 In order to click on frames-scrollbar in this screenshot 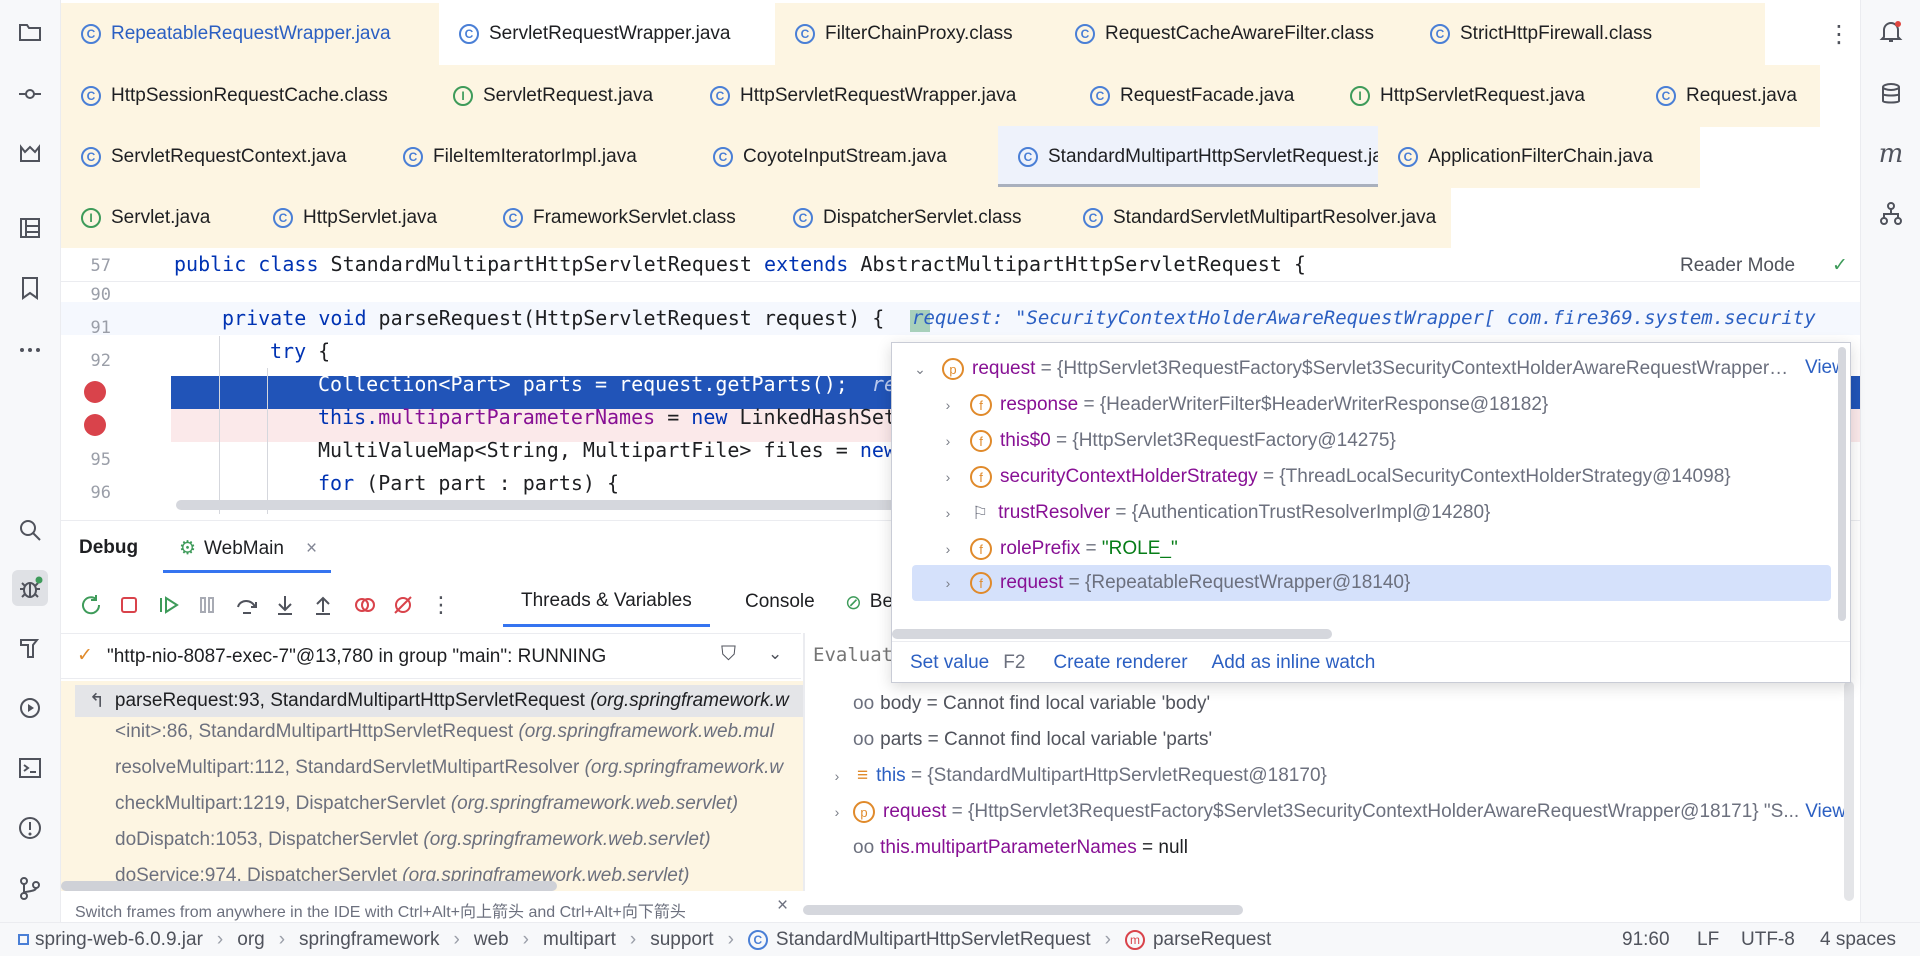, I will do `click(309, 886)`.